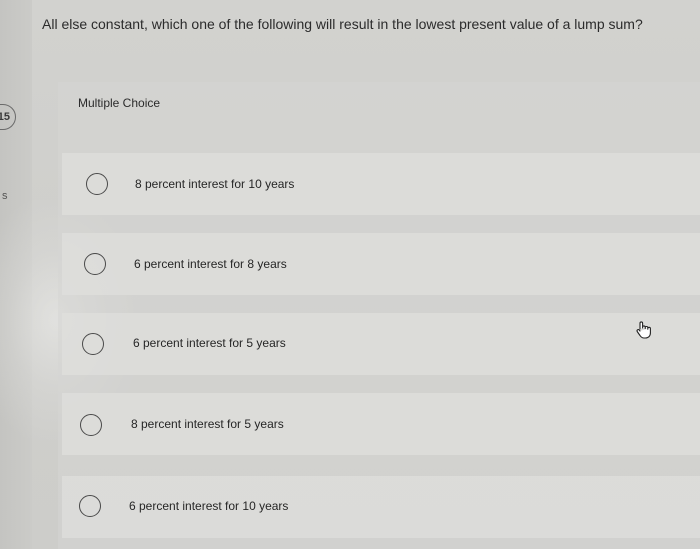  Describe the element at coordinates (381, 344) in the screenshot. I see `answer-option: 6 percent interest for 5 years` at that location.